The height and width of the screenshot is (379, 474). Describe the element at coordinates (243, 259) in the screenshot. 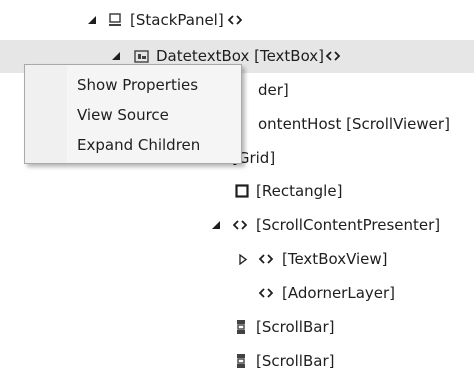

I see `collapsed-triangle-icon` at that location.